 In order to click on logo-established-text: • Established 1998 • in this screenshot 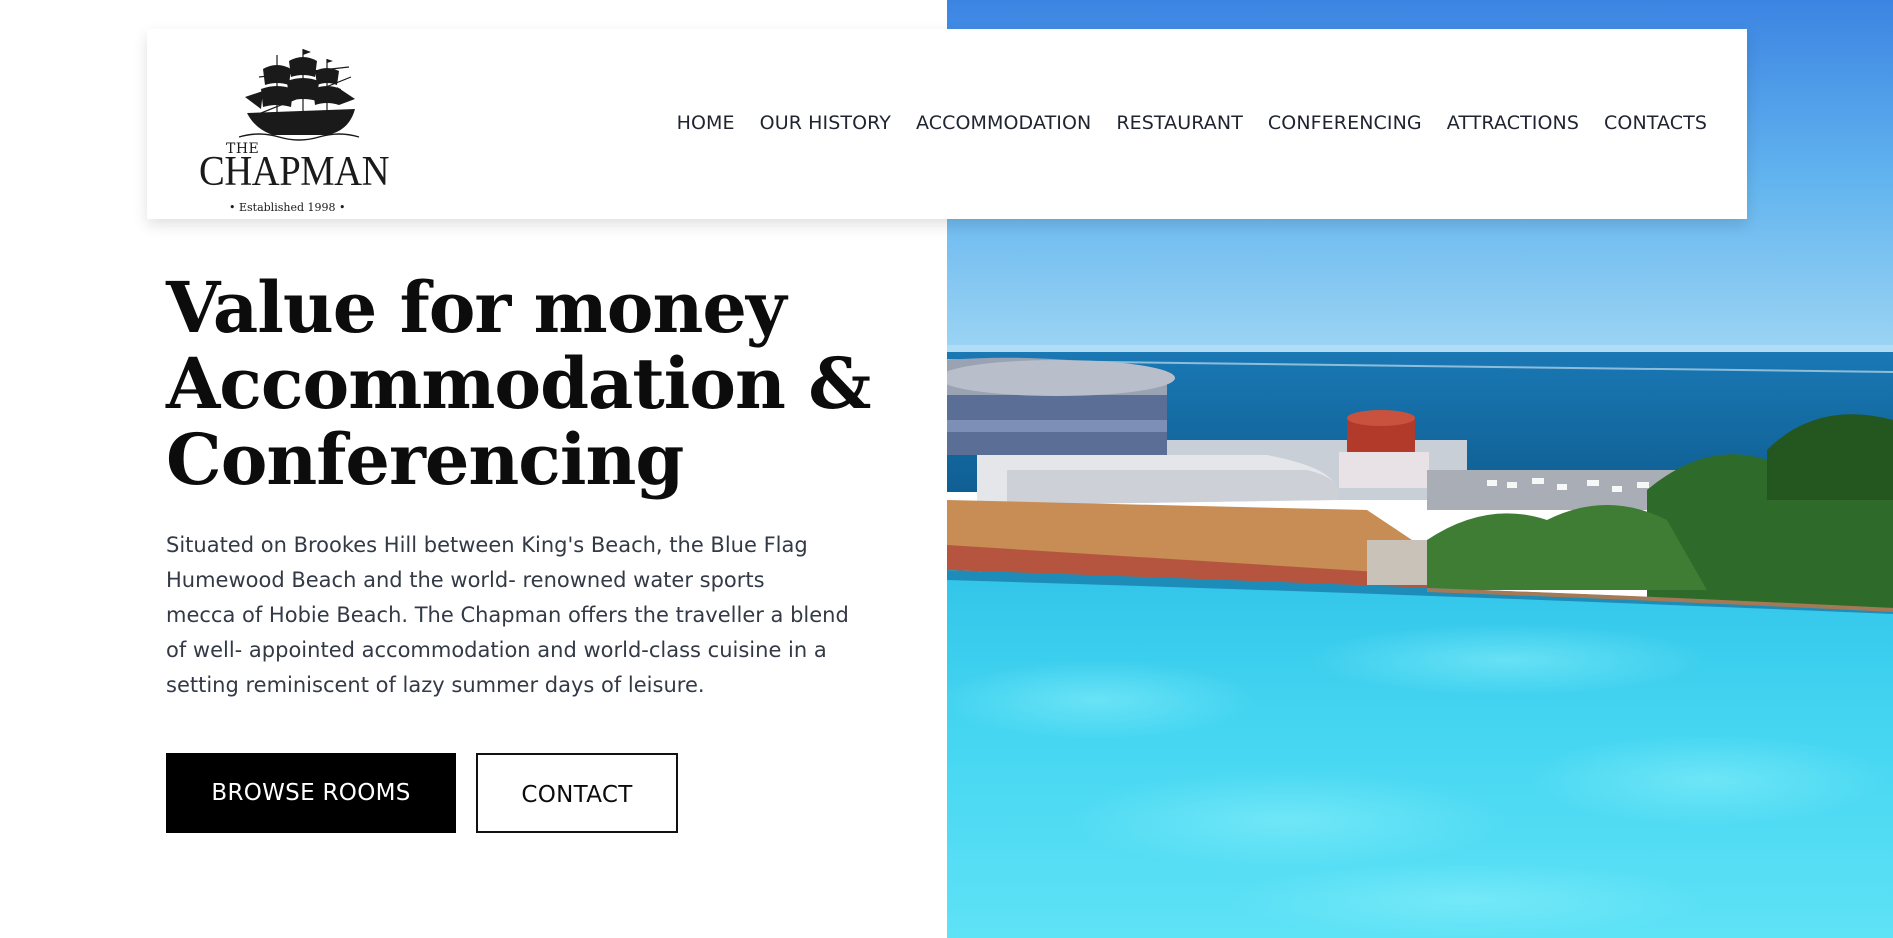, I will do `click(287, 207)`.